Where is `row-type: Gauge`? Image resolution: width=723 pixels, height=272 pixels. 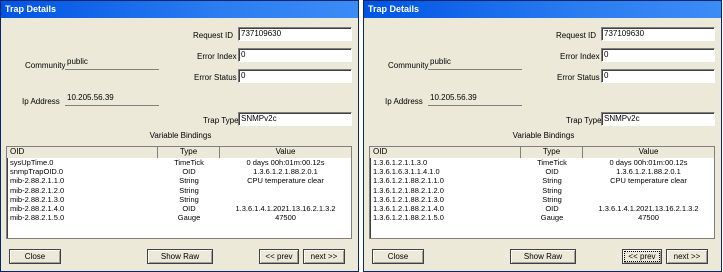 row-type: Gauge is located at coordinates (552, 218).